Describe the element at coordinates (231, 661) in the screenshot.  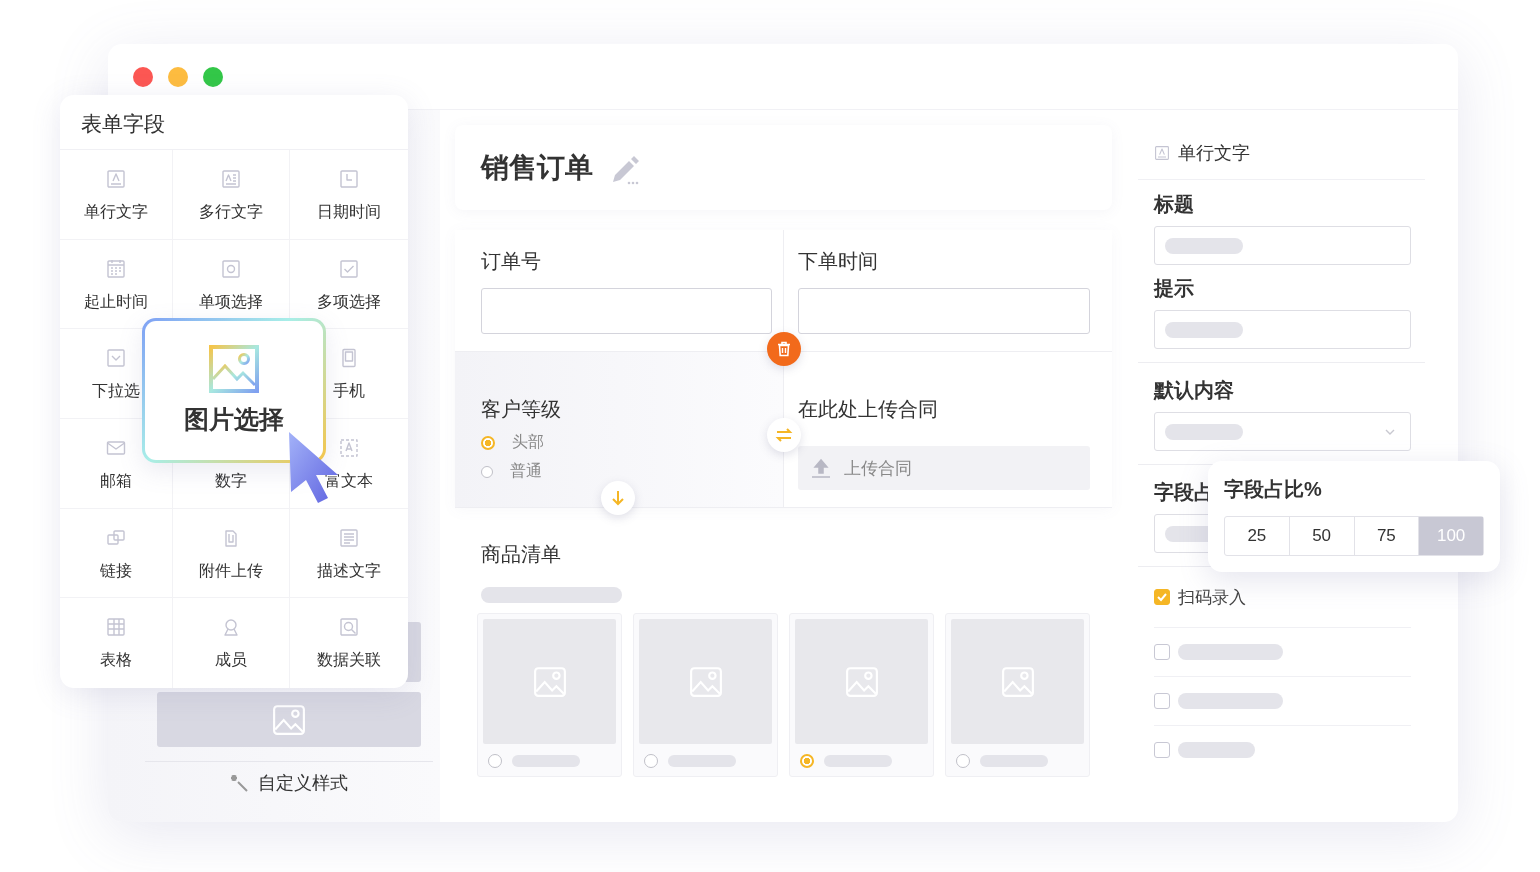
I see `field-type-item: 成员` at that location.